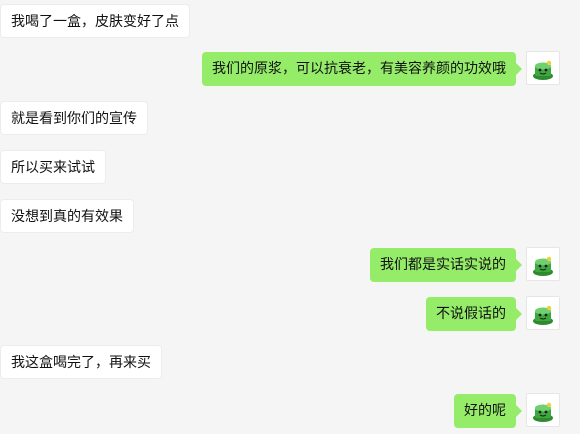  I want to click on message-row: 就是看到你们的宣传, so click(290, 118).